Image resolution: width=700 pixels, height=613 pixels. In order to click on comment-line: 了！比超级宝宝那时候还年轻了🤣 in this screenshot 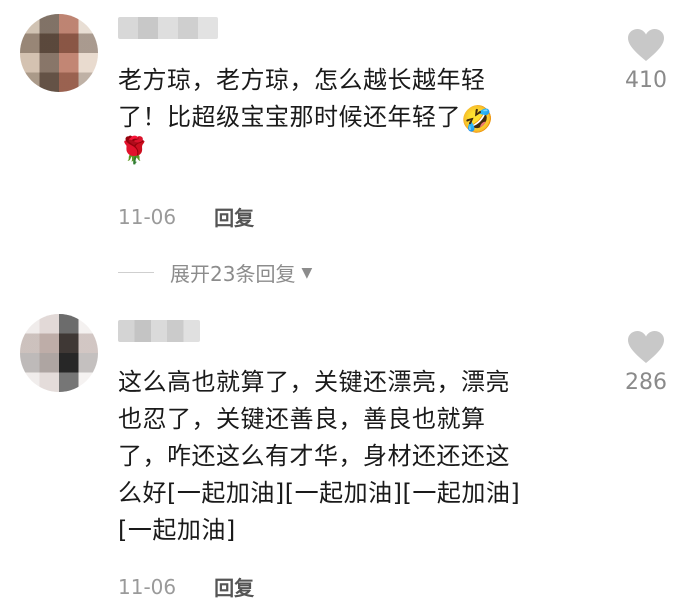, I will do `click(306, 119)`.